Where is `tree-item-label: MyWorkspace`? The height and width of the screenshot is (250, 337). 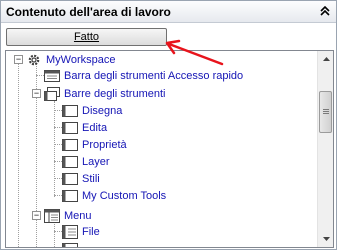
tree-item-label: MyWorkspace is located at coordinates (81, 59).